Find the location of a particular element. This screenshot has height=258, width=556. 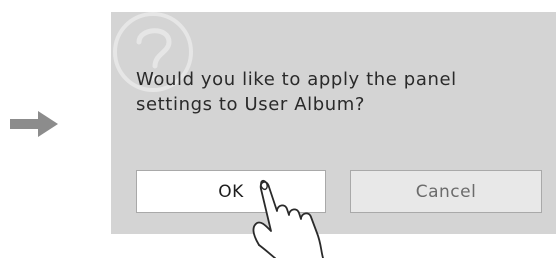

arrow-right-icon is located at coordinates (34, 124).